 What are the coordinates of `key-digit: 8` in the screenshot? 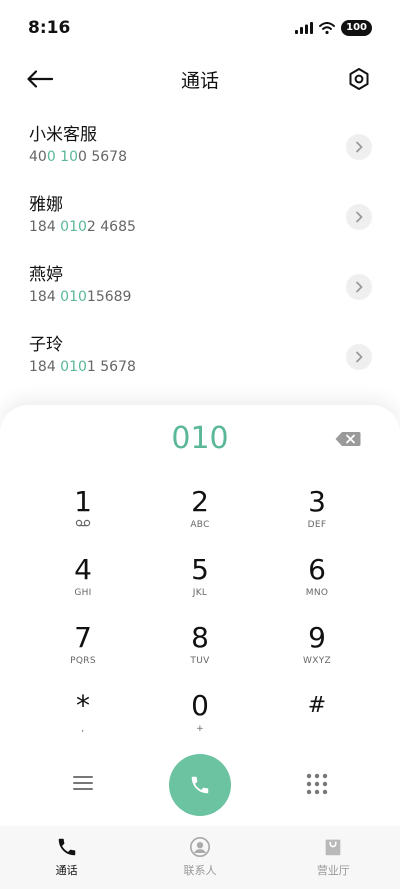 It's located at (200, 637).